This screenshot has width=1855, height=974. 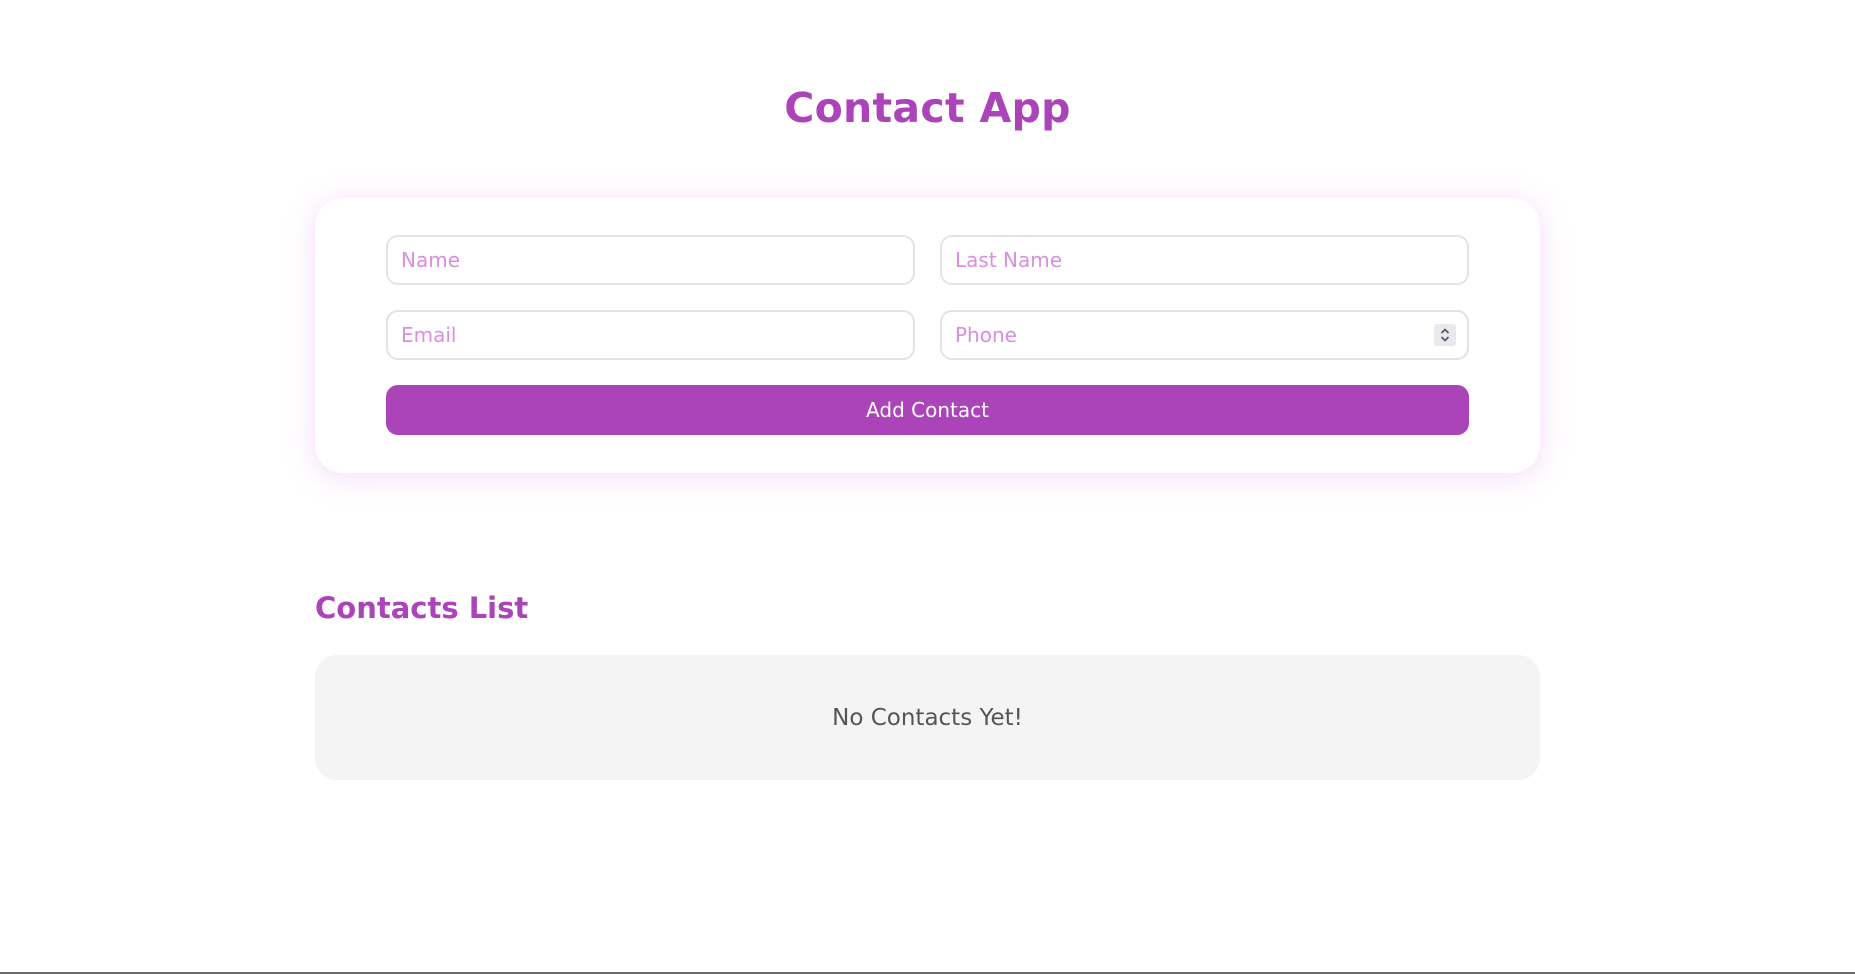 I want to click on phone-input, so click(x=1204, y=335).